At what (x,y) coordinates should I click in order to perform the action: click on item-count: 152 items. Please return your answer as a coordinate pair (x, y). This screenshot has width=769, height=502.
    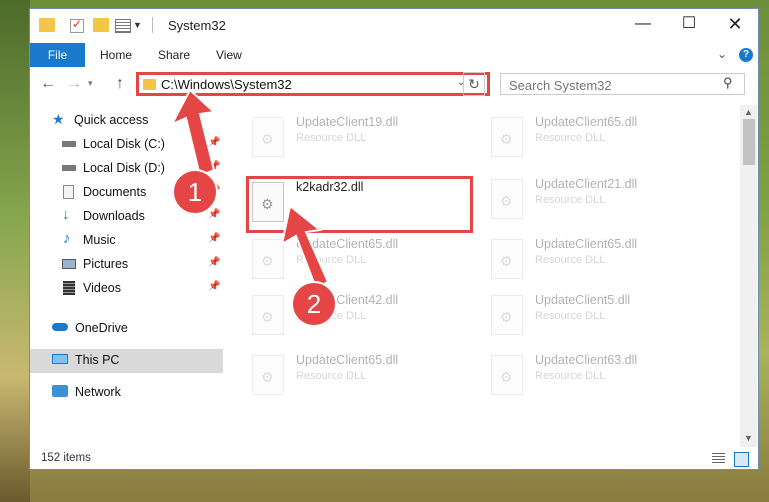
    Looking at the image, I should click on (66, 458).